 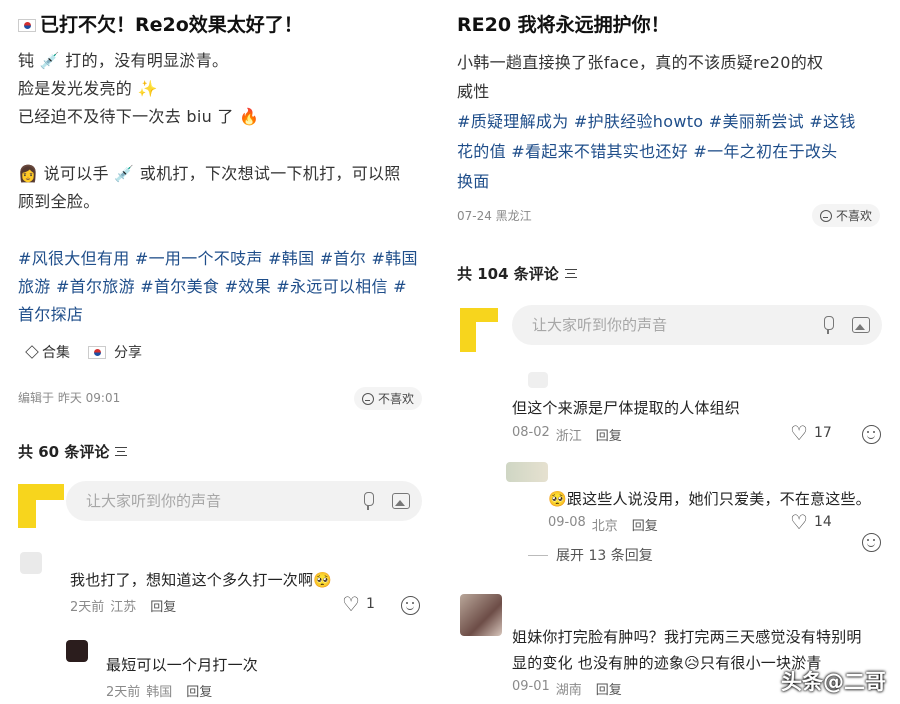 I want to click on expand-replies: 展开 13 条回复, so click(x=590, y=555).